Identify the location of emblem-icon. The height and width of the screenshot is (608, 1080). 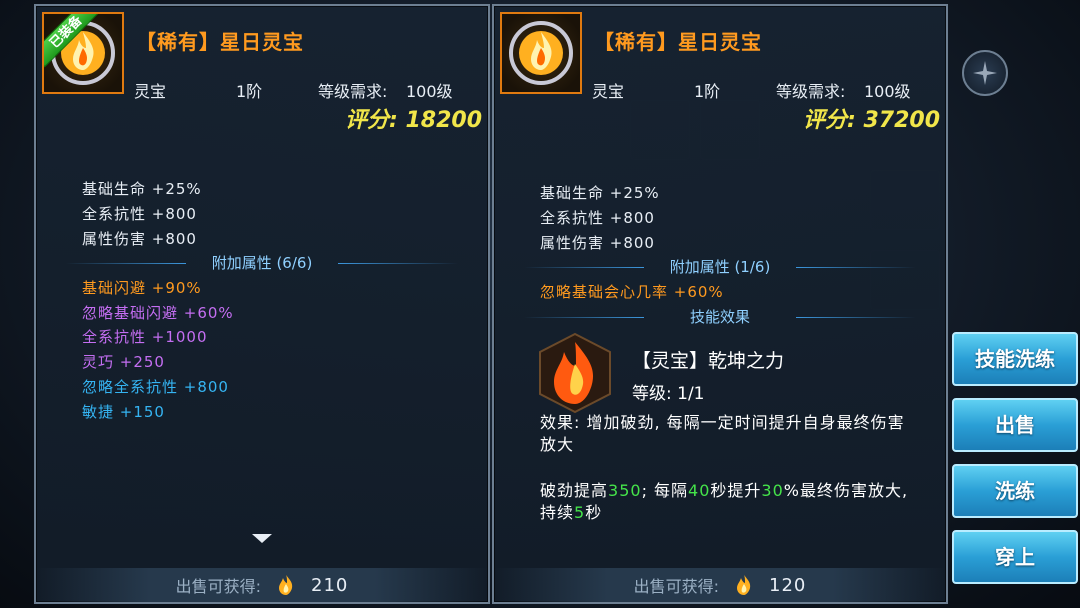
(985, 73).